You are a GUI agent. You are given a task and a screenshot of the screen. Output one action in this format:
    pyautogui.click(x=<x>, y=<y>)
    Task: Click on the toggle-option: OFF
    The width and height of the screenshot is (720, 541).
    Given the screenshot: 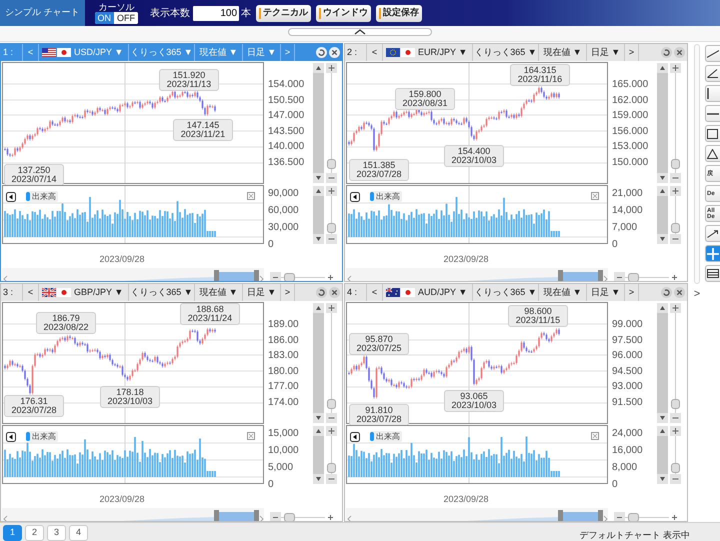 What is the action you would take?
    pyautogui.click(x=126, y=18)
    